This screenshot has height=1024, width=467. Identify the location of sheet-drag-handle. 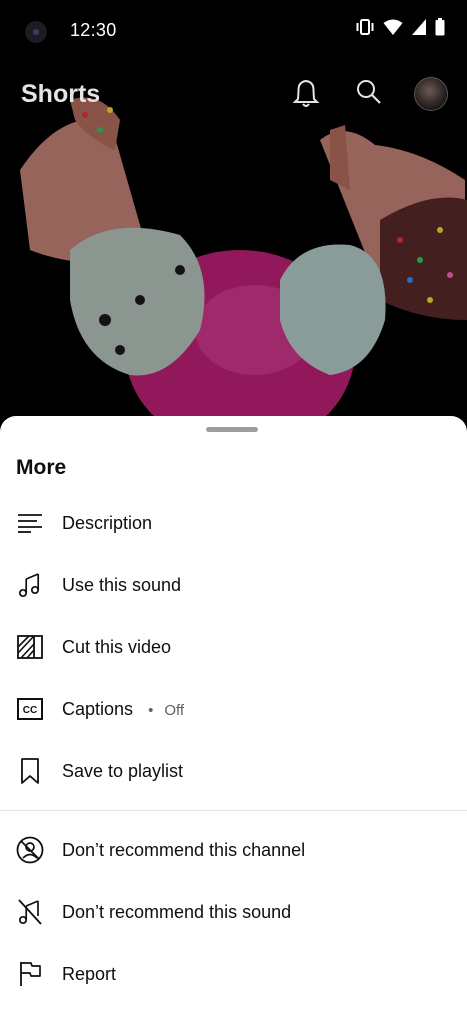
(232, 429).